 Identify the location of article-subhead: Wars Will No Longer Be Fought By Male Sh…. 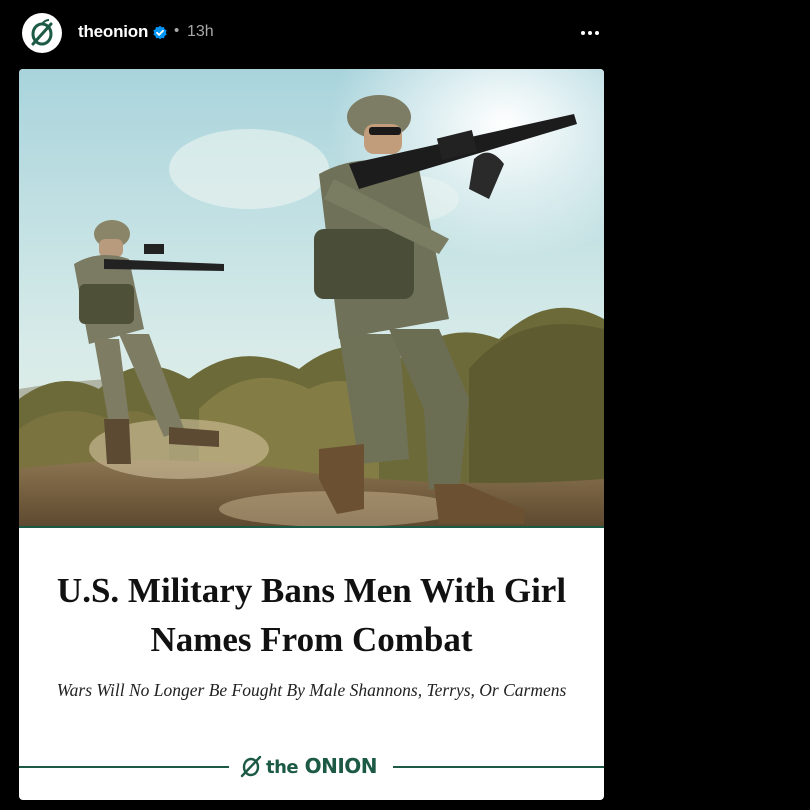
(311, 690).